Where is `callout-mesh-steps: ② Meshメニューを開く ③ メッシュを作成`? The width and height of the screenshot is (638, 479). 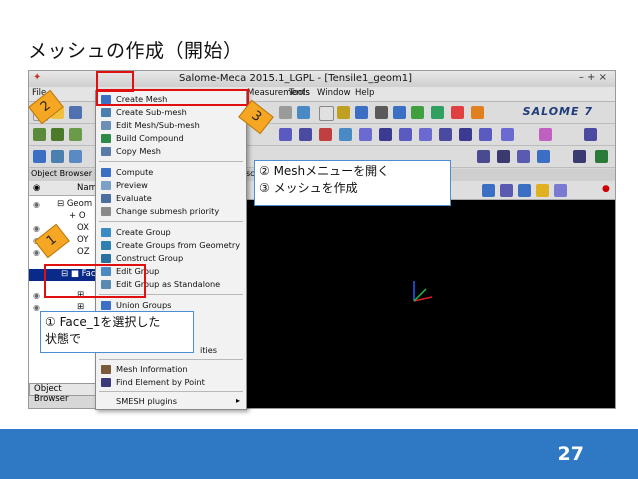 callout-mesh-steps: ② Meshメニューを開く ③ メッシュを作成 is located at coordinates (352, 183).